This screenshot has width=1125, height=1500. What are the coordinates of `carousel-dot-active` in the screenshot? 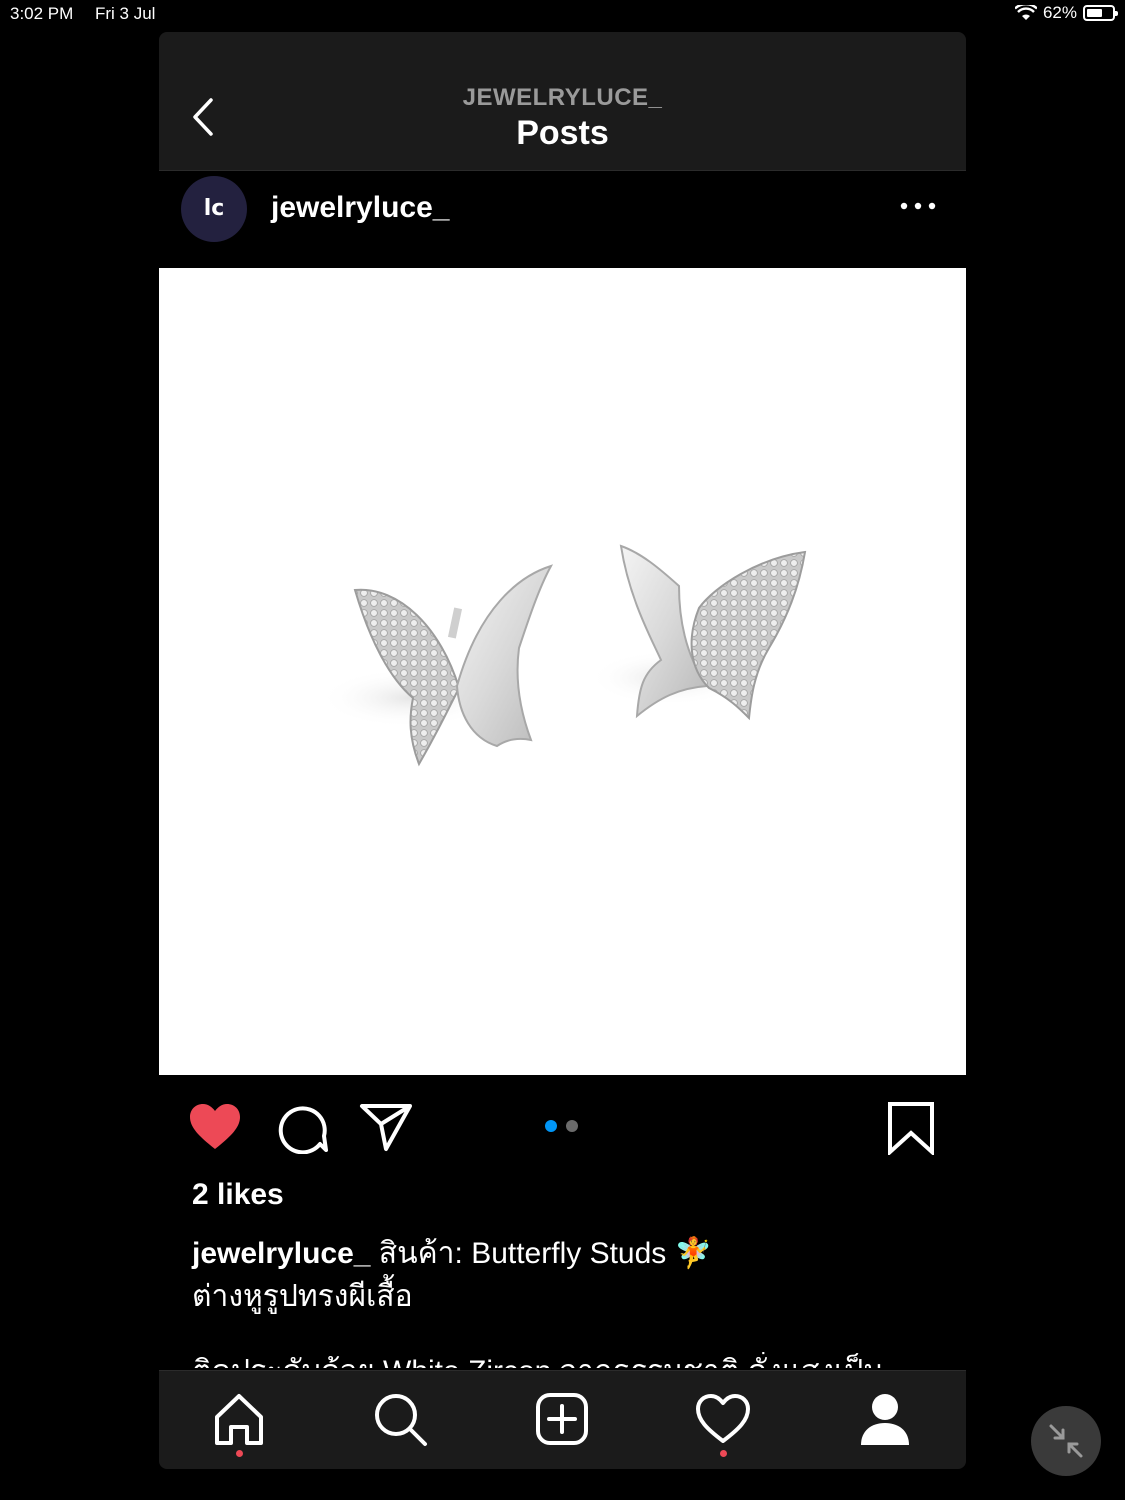 It's located at (551, 1126).